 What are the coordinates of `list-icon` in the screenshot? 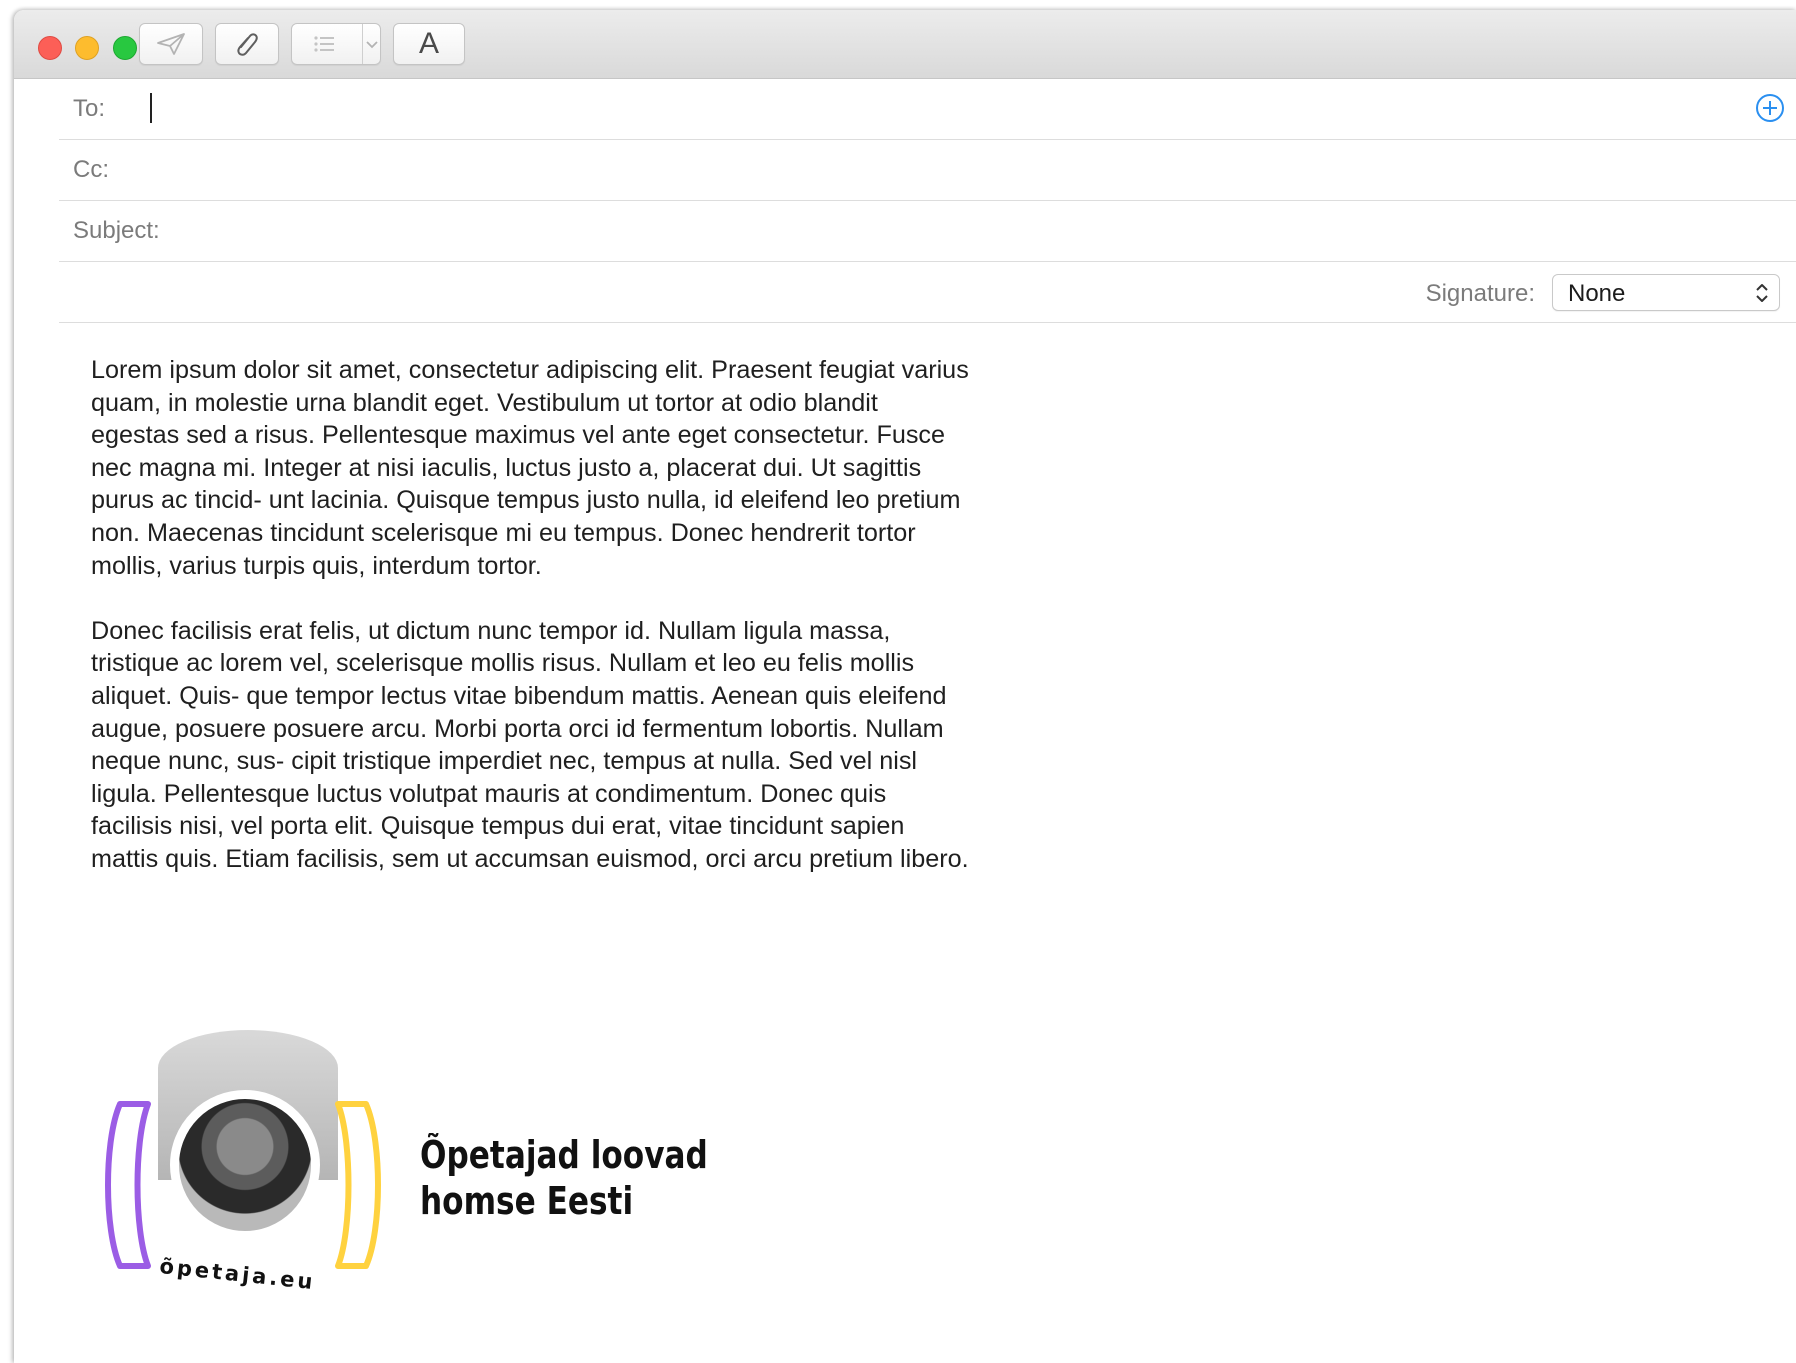 It's located at (324, 44).